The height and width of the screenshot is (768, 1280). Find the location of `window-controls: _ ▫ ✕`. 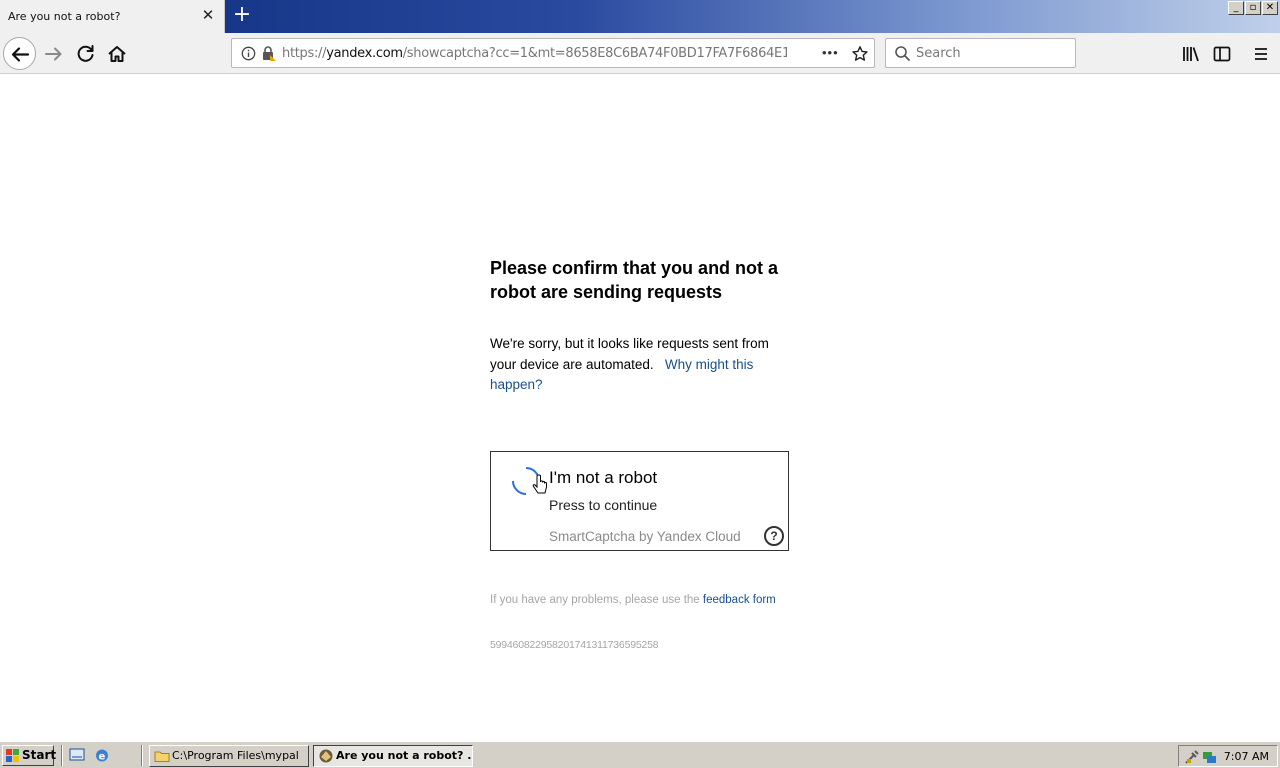

window-controls: _ ▫ ✕ is located at coordinates (1253, 8).